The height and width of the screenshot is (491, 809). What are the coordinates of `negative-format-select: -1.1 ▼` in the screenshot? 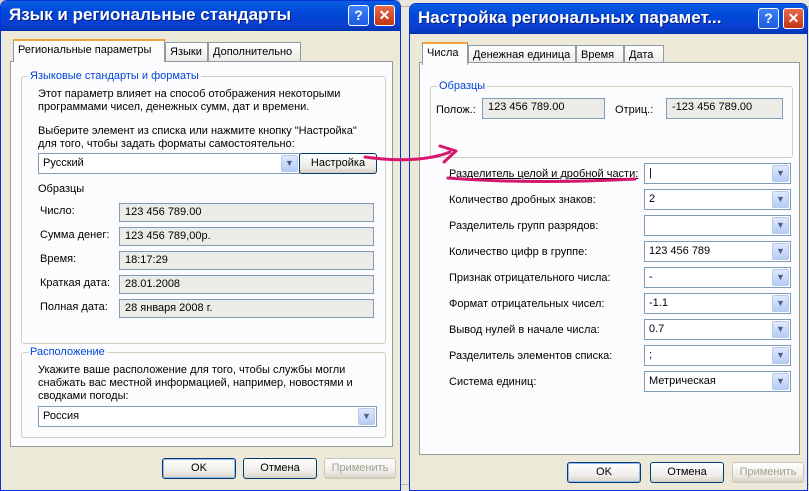 It's located at (717, 303).